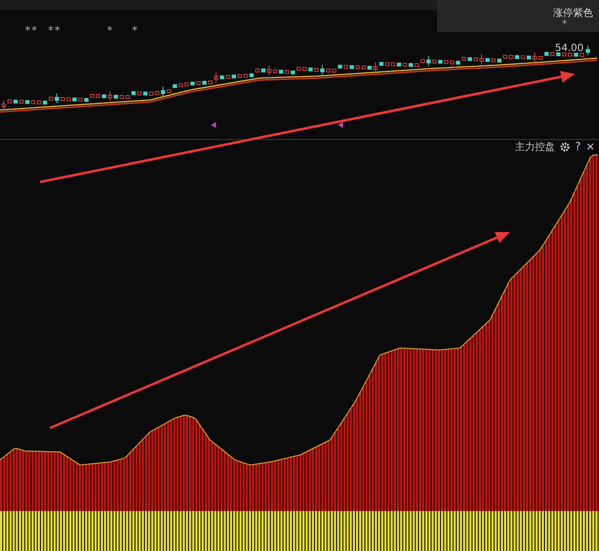  I want to click on settings-icon, so click(565, 147).